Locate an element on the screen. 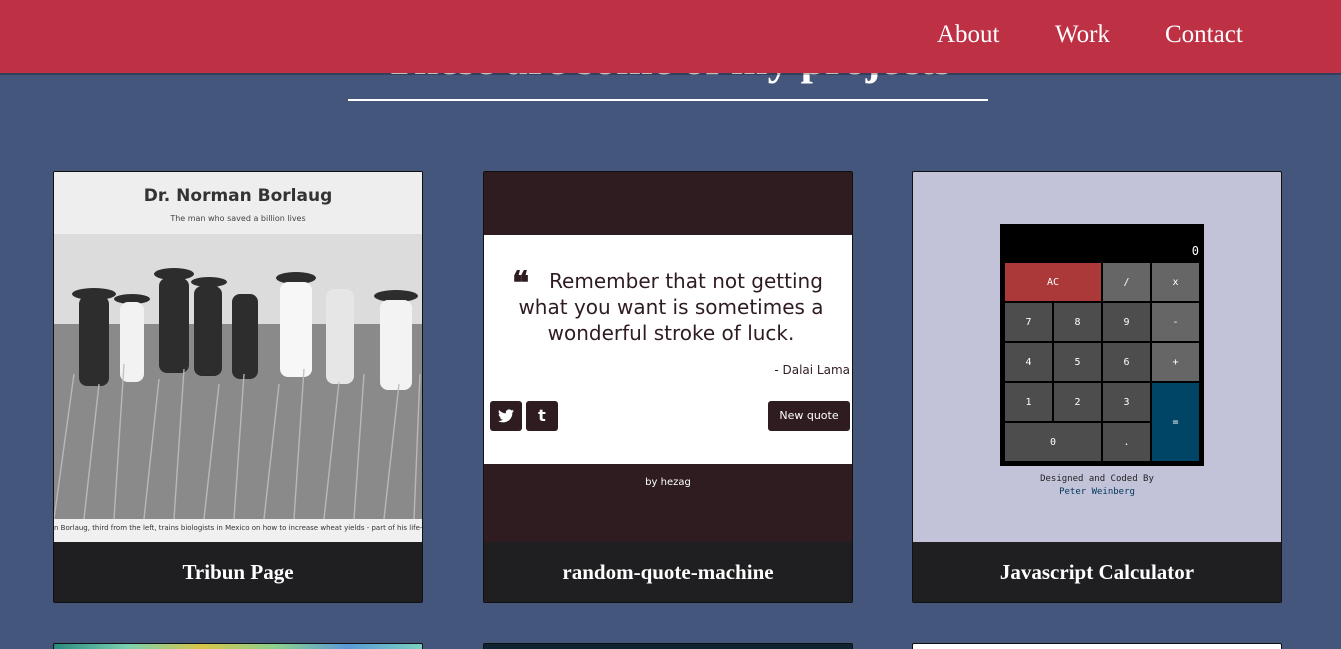 The height and width of the screenshot is (649, 1341). calc-key-decimal: . is located at coordinates (1126, 442).